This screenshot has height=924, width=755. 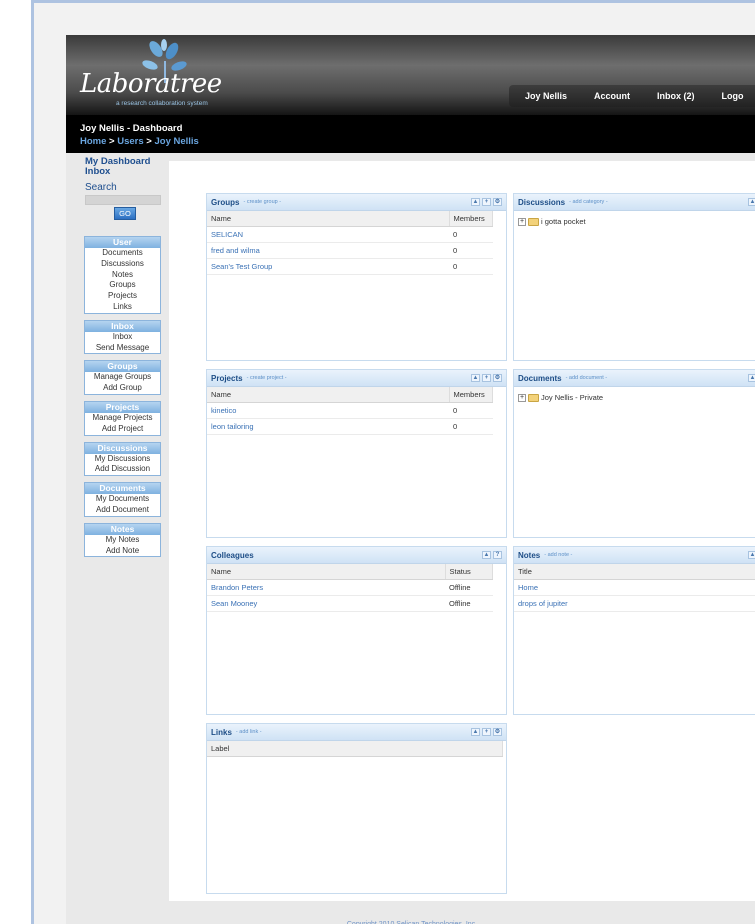 I want to click on panel-title: Groups, so click(x=225, y=202).